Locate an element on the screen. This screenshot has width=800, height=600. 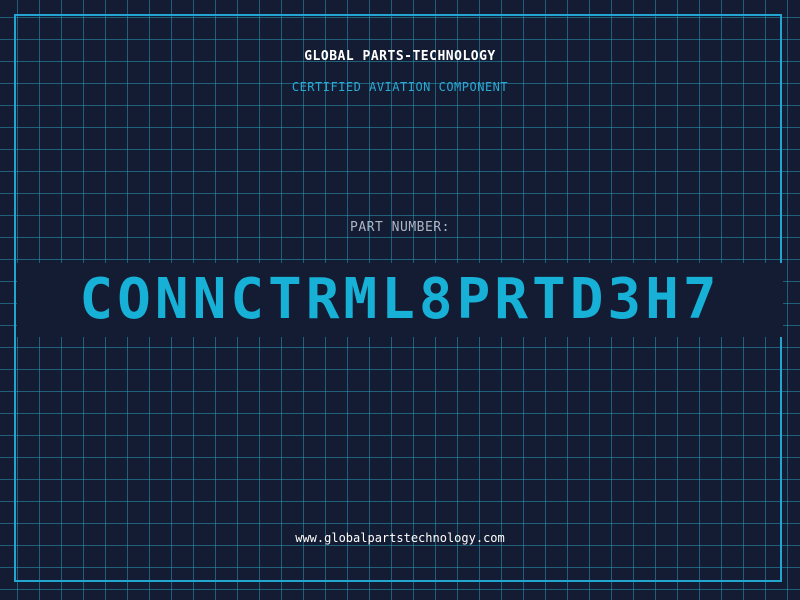
website-url: www.globalpartstechnology.com is located at coordinates (400, 538).